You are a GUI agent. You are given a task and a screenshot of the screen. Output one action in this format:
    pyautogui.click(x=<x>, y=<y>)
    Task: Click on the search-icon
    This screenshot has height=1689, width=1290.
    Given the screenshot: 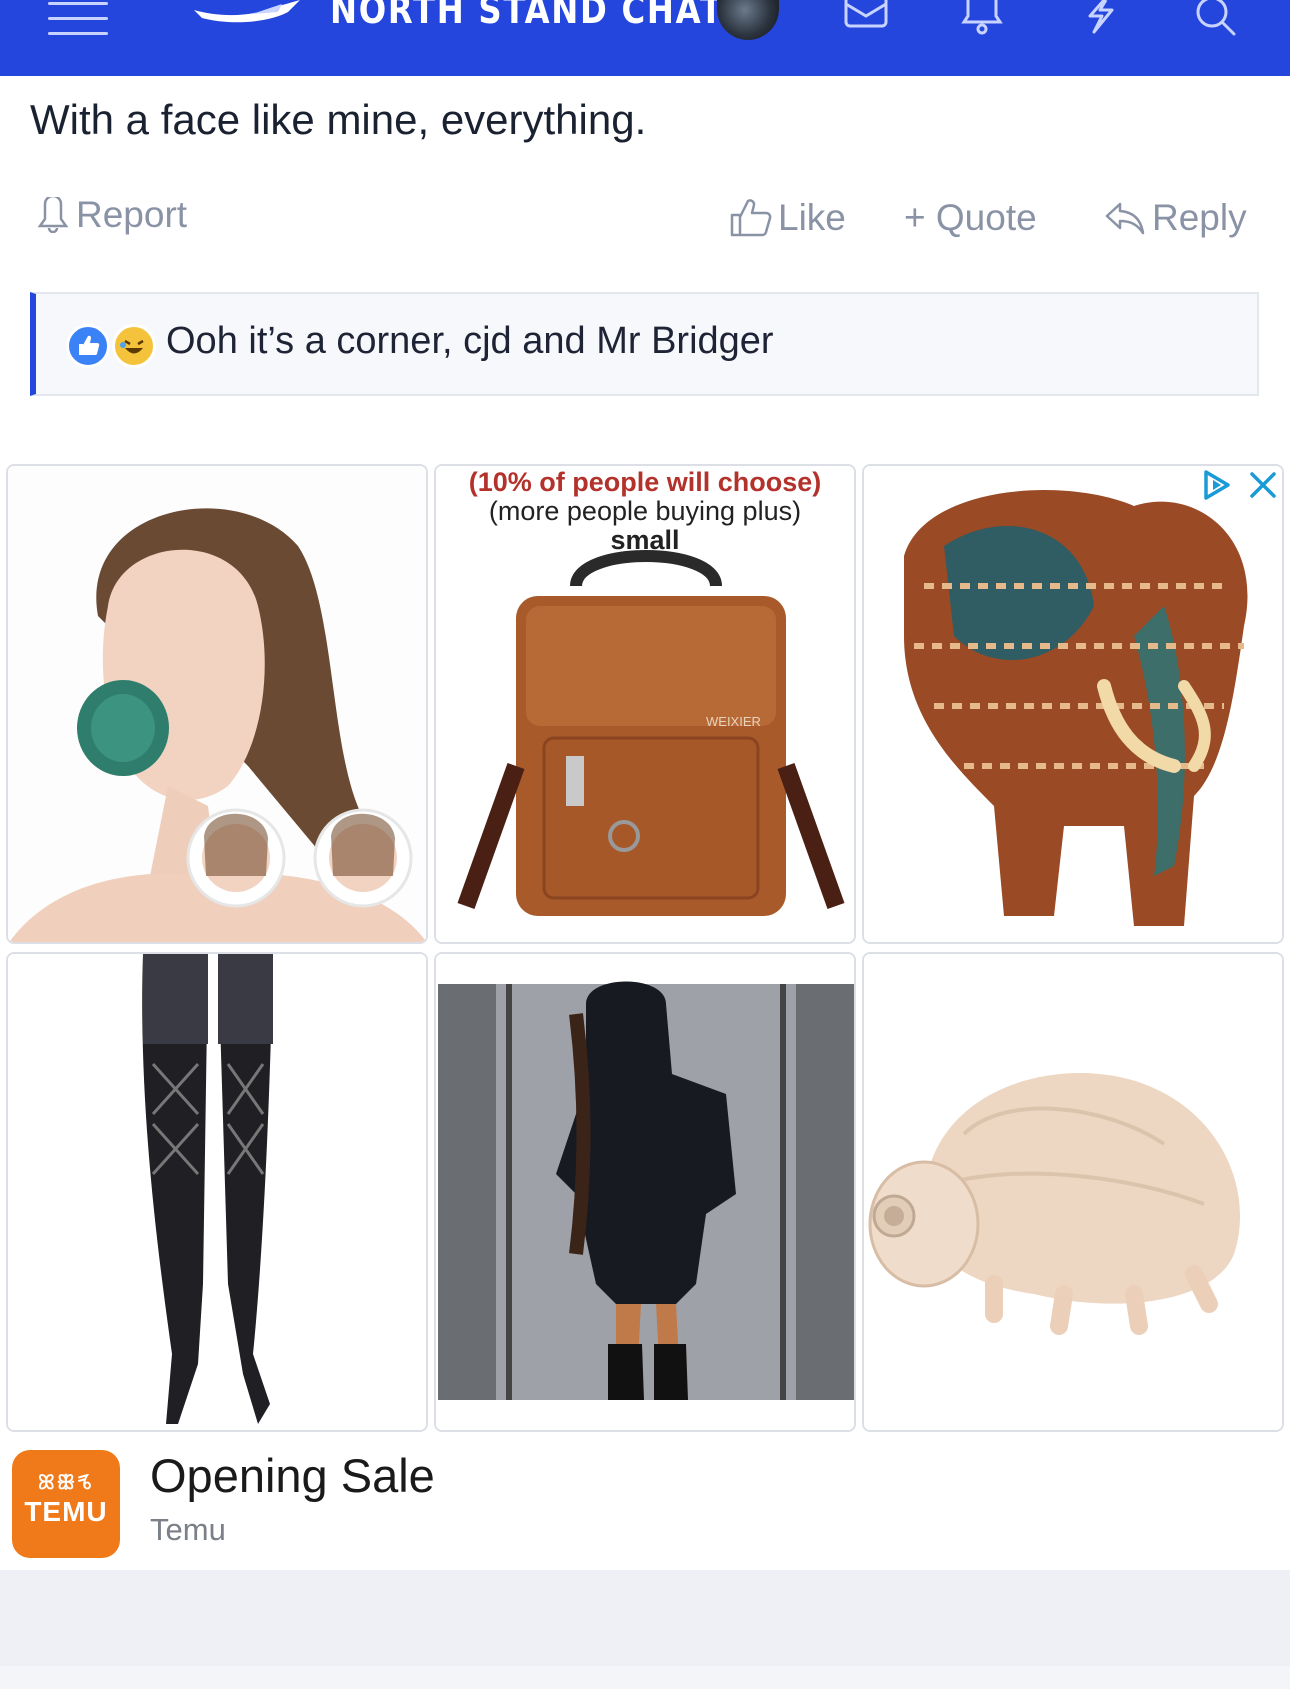 What is the action you would take?
    pyautogui.click(x=1218, y=18)
    